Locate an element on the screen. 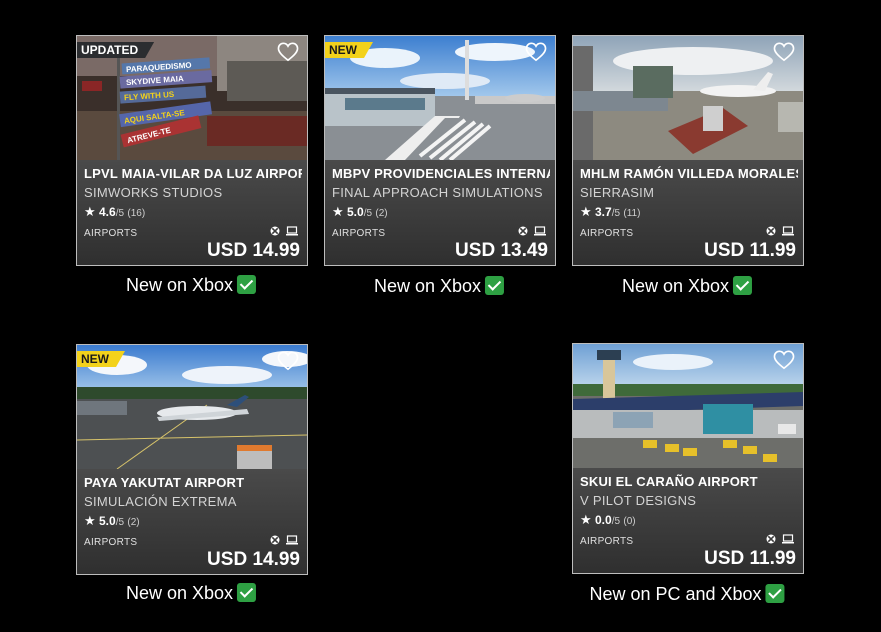 The height and width of the screenshot is (632, 881). publisher-name: SIERRASIM is located at coordinates (617, 192).